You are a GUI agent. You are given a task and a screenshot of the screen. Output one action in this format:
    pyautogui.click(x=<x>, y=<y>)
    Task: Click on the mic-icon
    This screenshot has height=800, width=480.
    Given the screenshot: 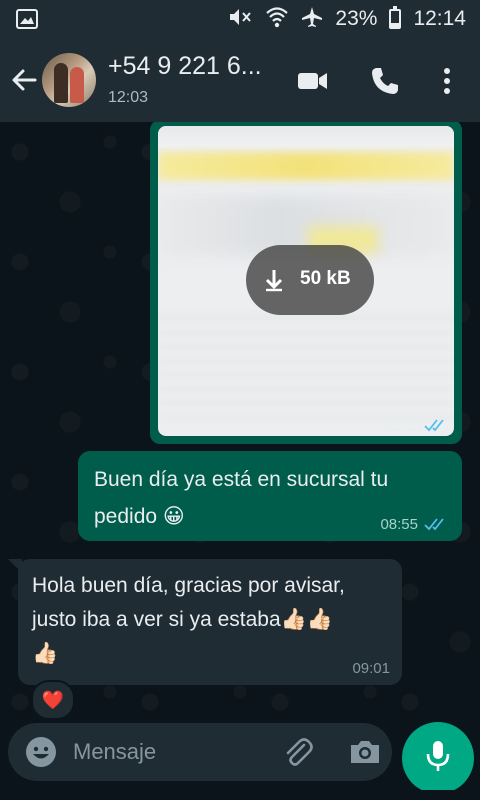 What is the action you would take?
    pyautogui.click(x=438, y=758)
    